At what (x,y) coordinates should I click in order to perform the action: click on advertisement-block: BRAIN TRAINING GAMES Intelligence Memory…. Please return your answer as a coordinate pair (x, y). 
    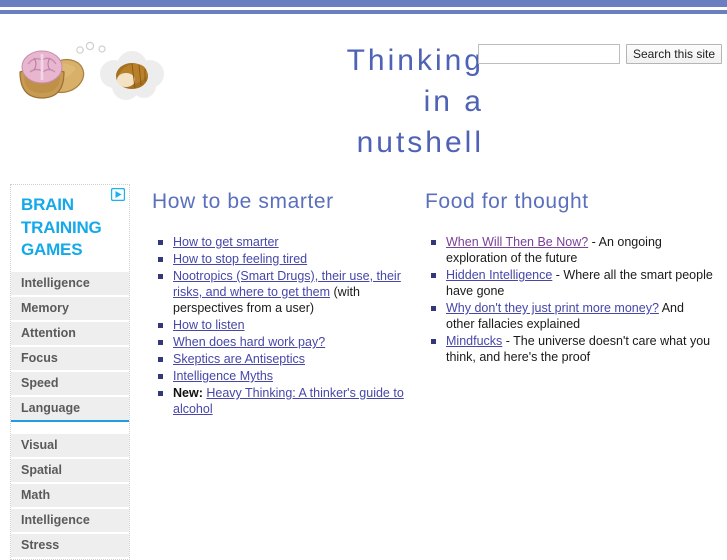
    Looking at the image, I should click on (70, 372).